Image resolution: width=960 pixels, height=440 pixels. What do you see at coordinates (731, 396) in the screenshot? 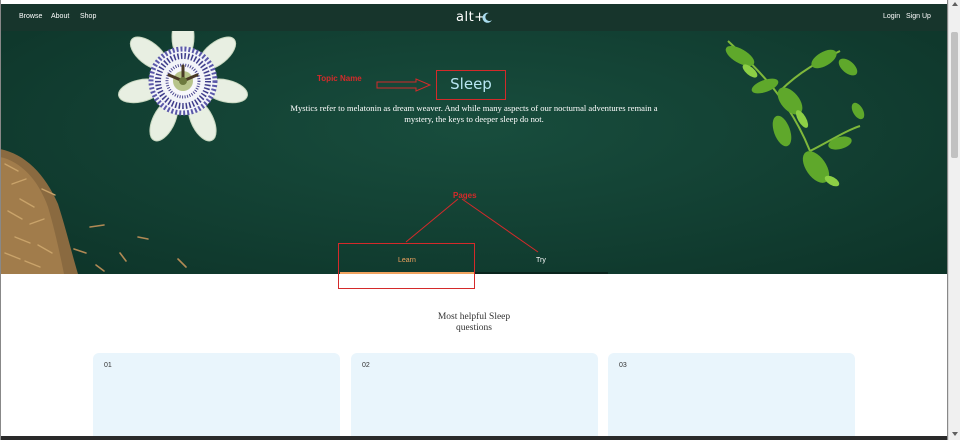
I see `question-card: 03` at bounding box center [731, 396].